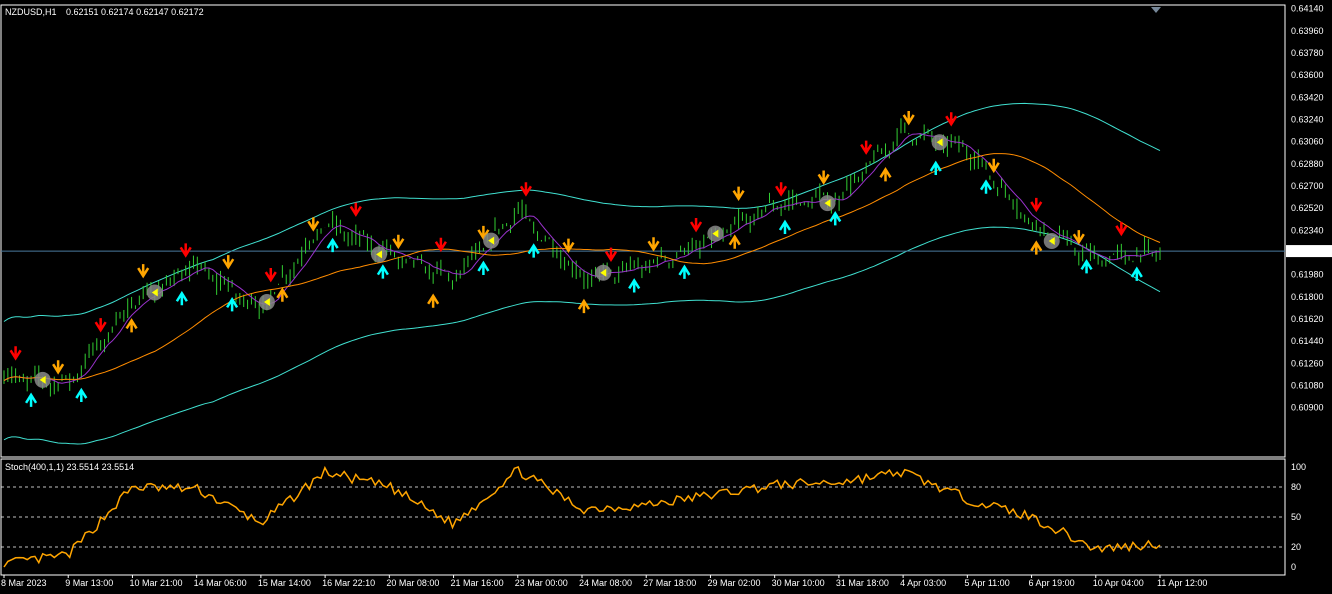 The image size is (1332, 594). What do you see at coordinates (1293, 567) in the screenshot?
I see `stoch-tick-label: 0` at bounding box center [1293, 567].